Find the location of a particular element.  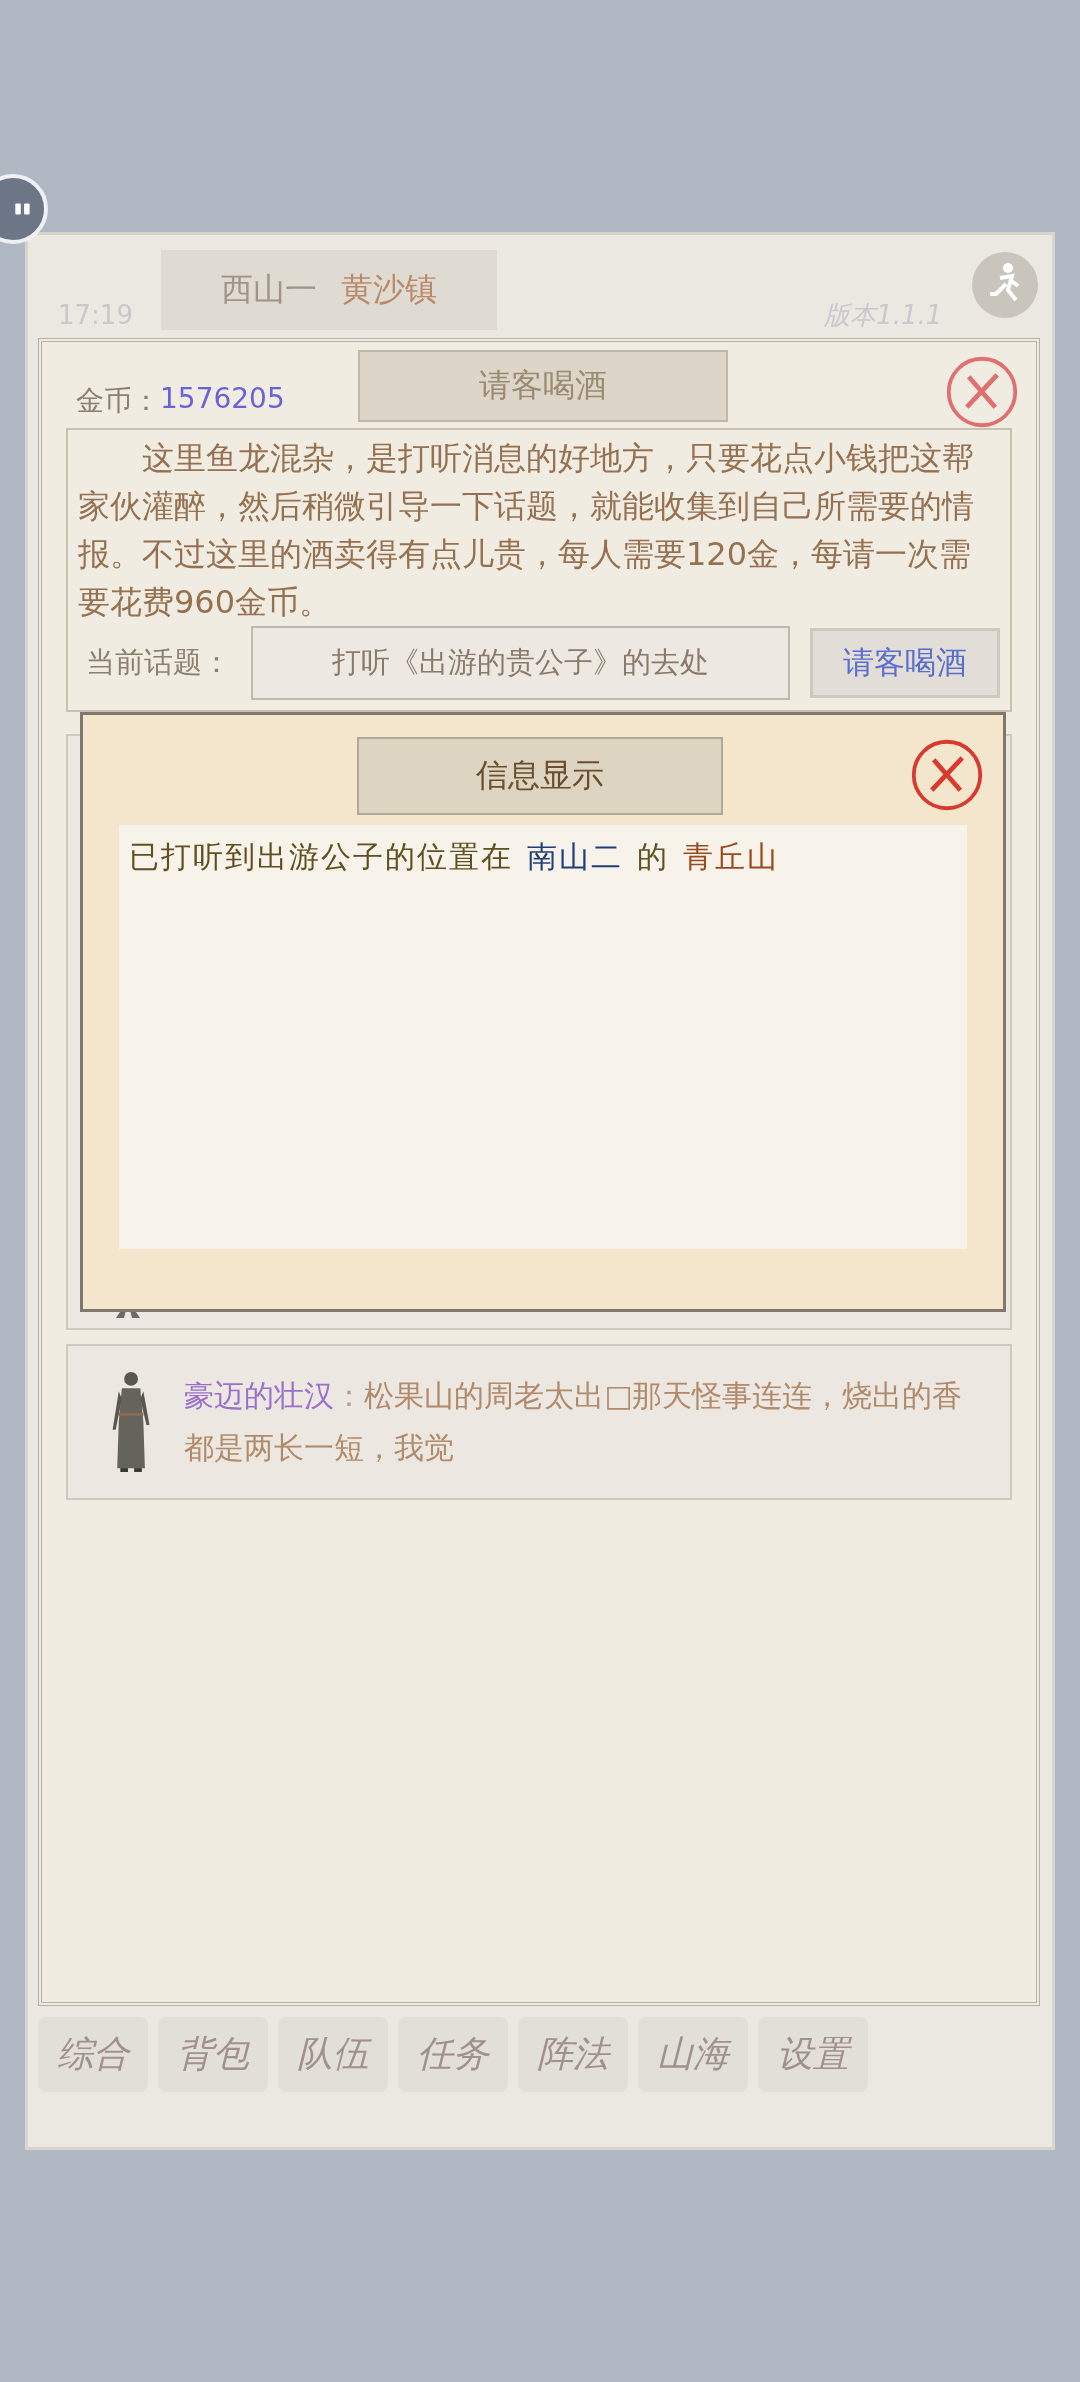

info-title: 信息显示 is located at coordinates (540, 776).